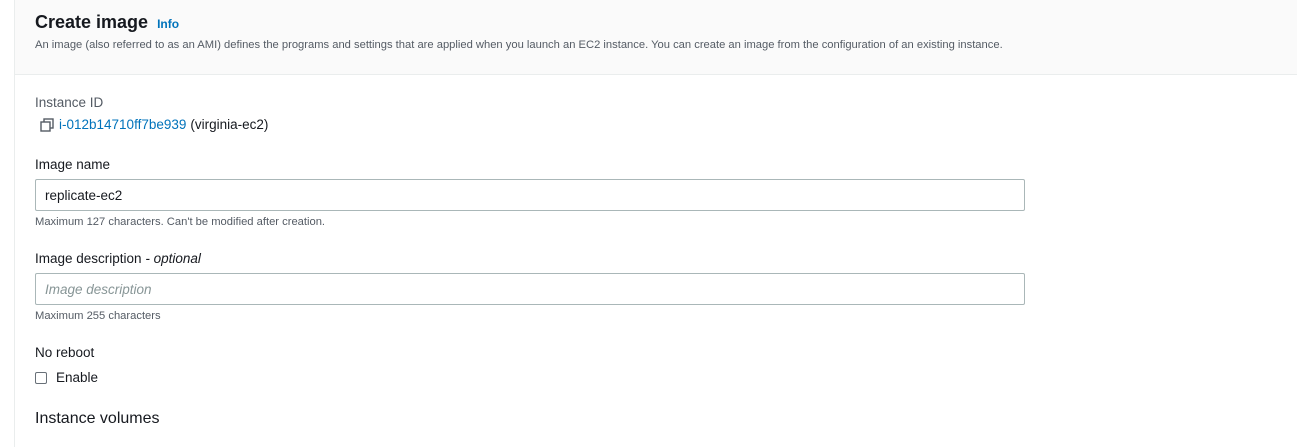 Image resolution: width=1297 pixels, height=447 pixels. Describe the element at coordinates (97, 418) in the screenshot. I see `instance-volumes-heading: Instance volumes` at that location.